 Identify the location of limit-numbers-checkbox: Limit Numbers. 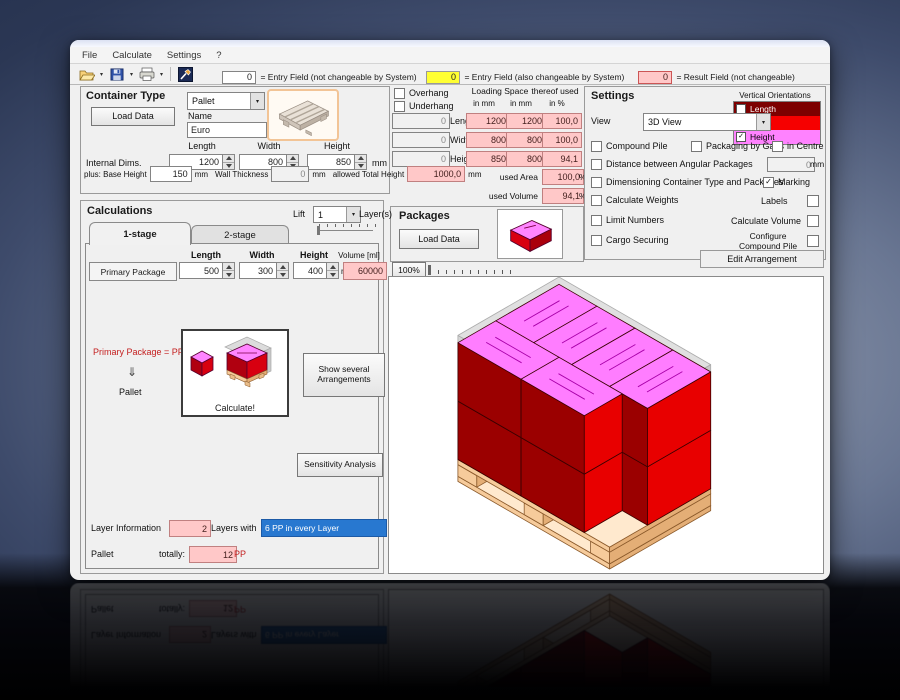
(627, 220).